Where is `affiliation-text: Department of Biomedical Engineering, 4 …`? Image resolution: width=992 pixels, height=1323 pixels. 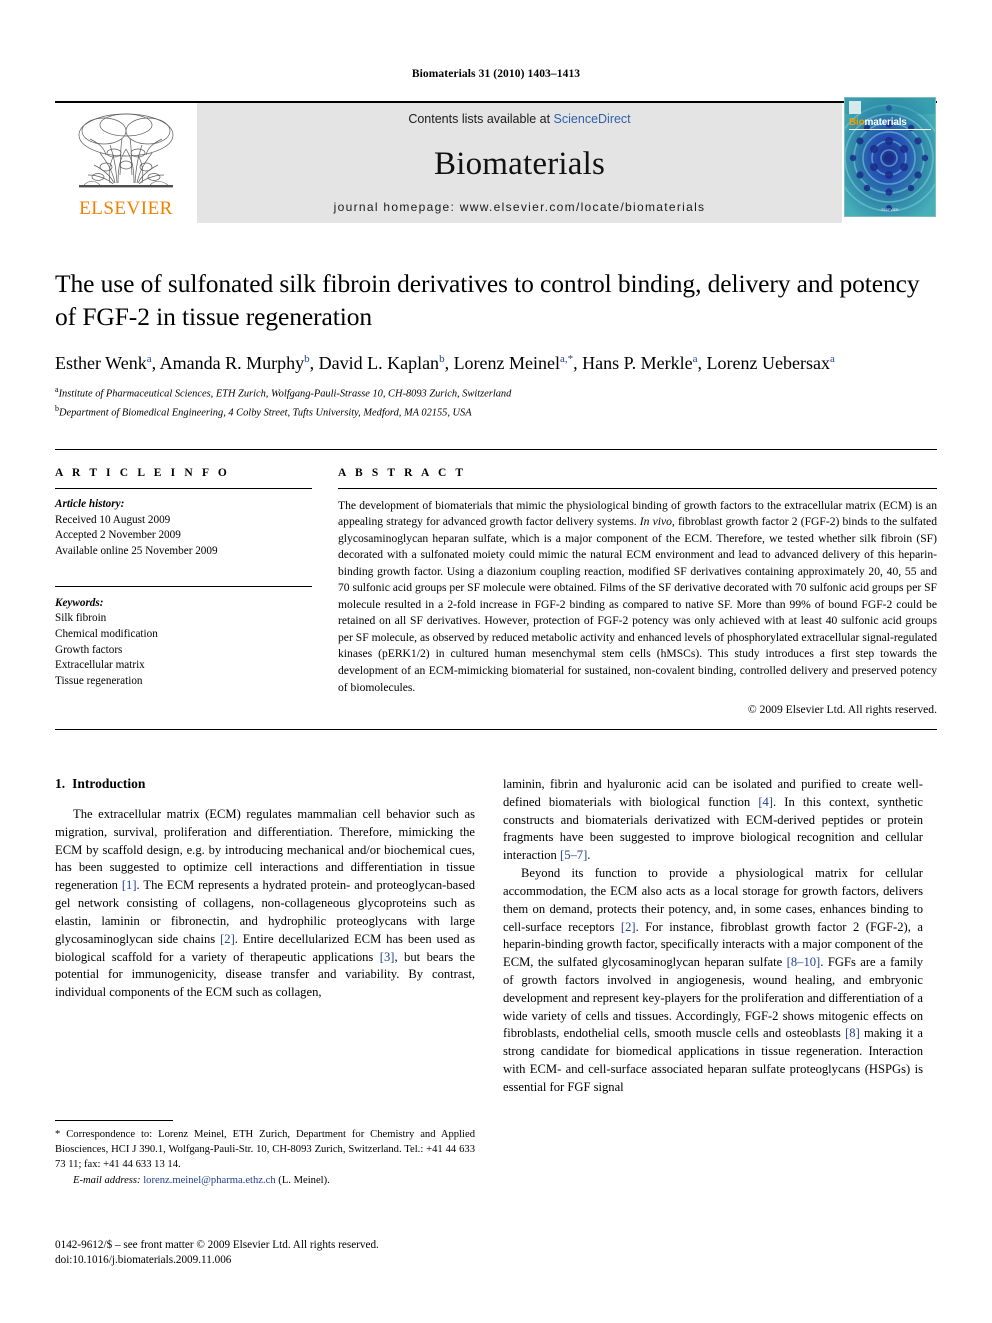 affiliation-text: Department of Biomedical Engineering, 4 … is located at coordinates (265, 413).